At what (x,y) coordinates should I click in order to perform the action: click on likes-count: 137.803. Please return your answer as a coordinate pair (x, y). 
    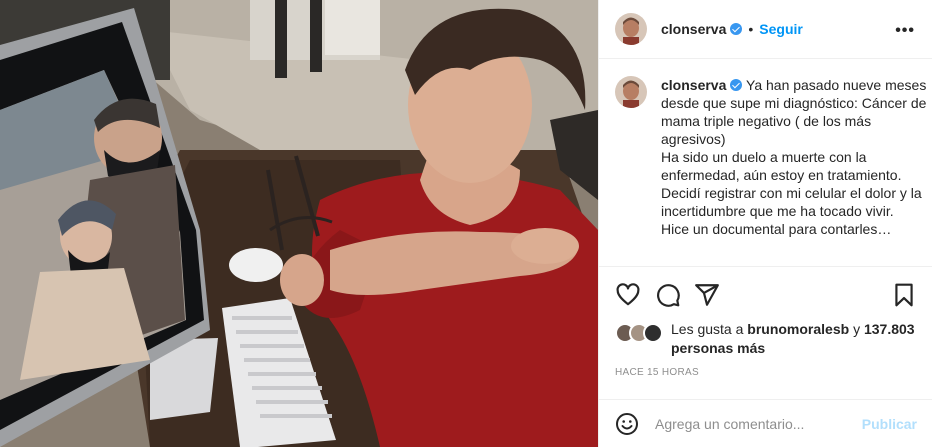
    Looking at the image, I should click on (889, 329).